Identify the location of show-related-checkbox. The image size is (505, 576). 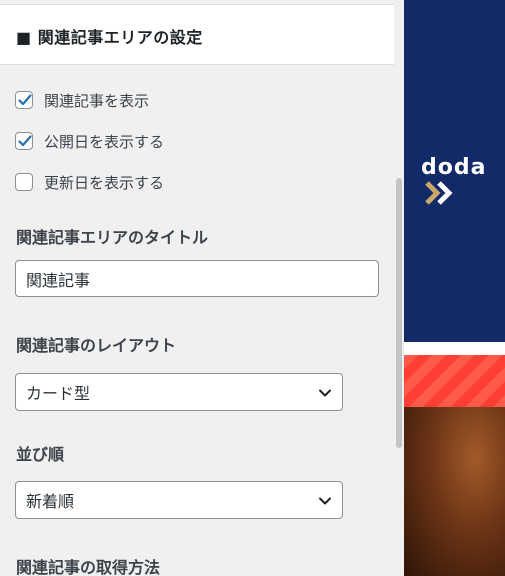
(24, 100).